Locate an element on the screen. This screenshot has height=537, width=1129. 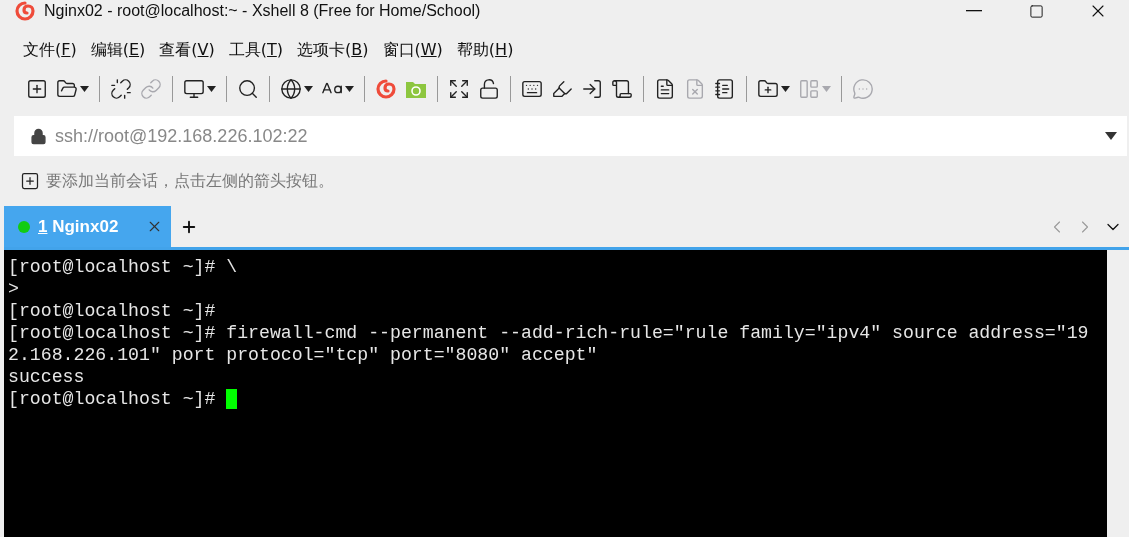
lock-icon is located at coordinates (38, 136).